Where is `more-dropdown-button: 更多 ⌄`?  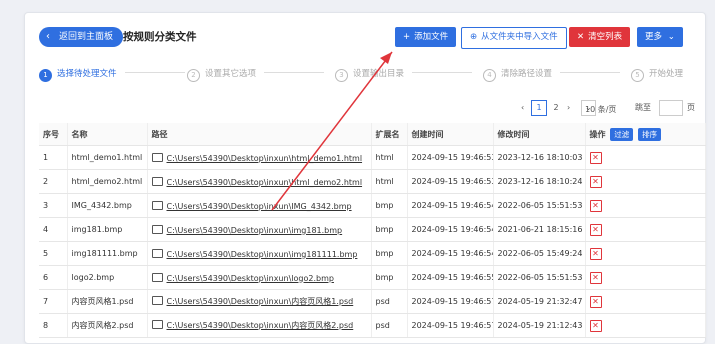
more-dropdown-button: 更多 ⌄ is located at coordinates (660, 37).